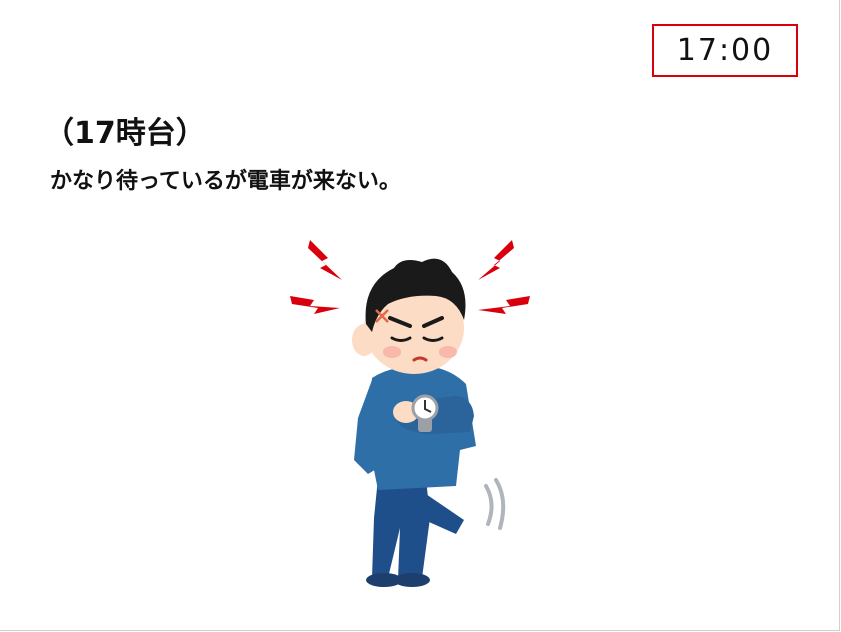 This screenshot has height=632, width=841. I want to click on slide-description: かなり待っているが電車が来ない。, so click(225, 181).